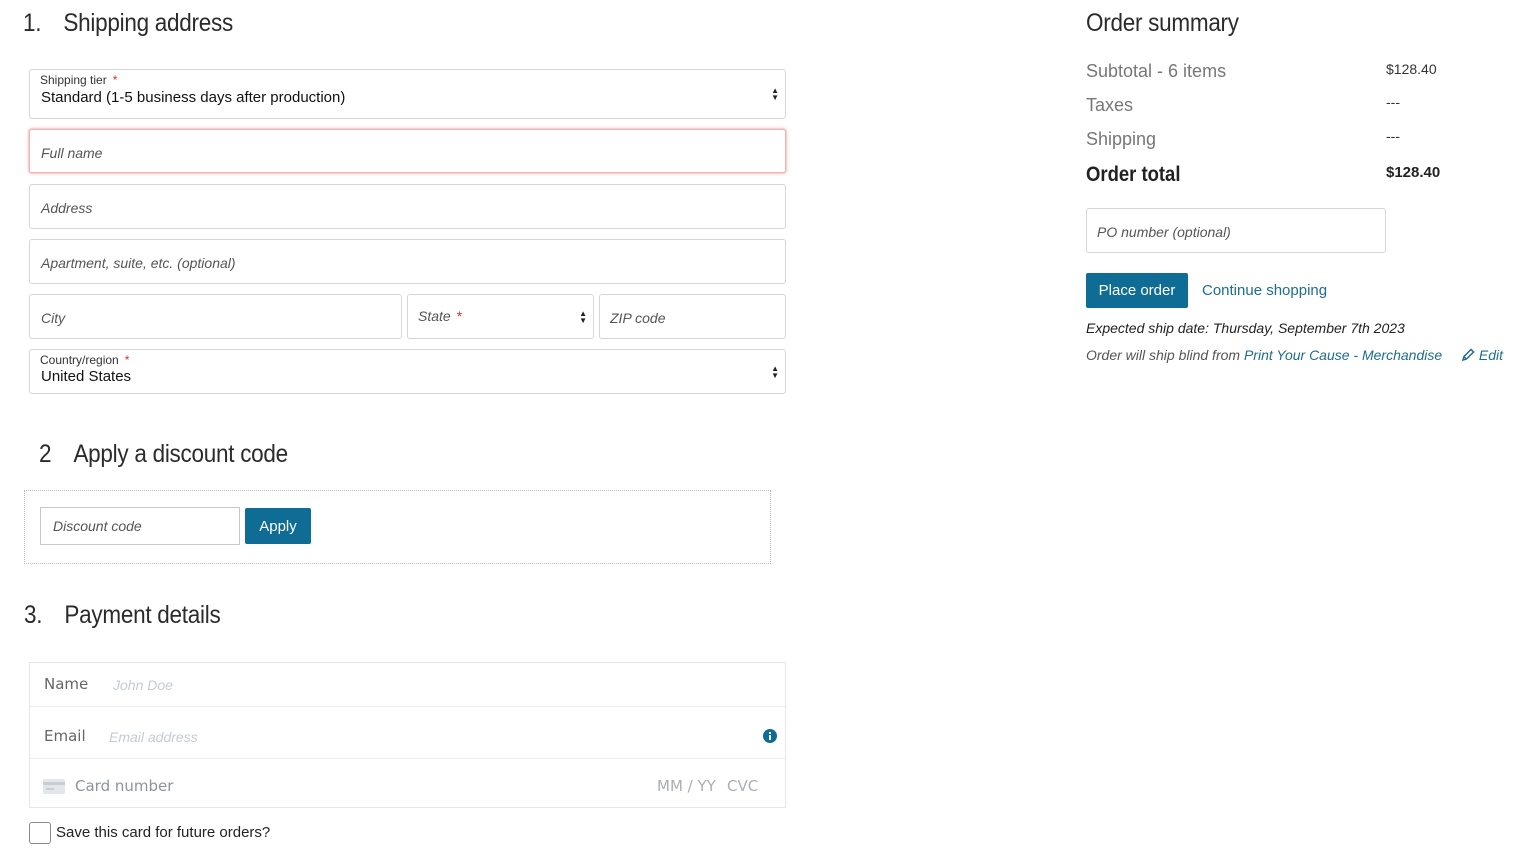  Describe the element at coordinates (215, 316) in the screenshot. I see `city-input: City` at that location.